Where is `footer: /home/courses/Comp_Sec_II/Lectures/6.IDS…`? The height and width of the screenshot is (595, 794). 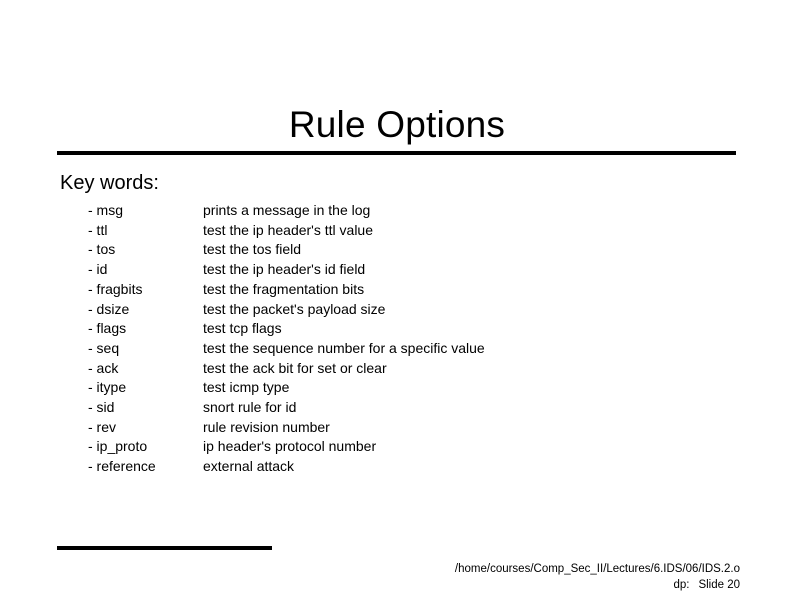 footer: /home/courses/Comp_Sec_II/Lectures/6.IDS… is located at coordinates (597, 577).